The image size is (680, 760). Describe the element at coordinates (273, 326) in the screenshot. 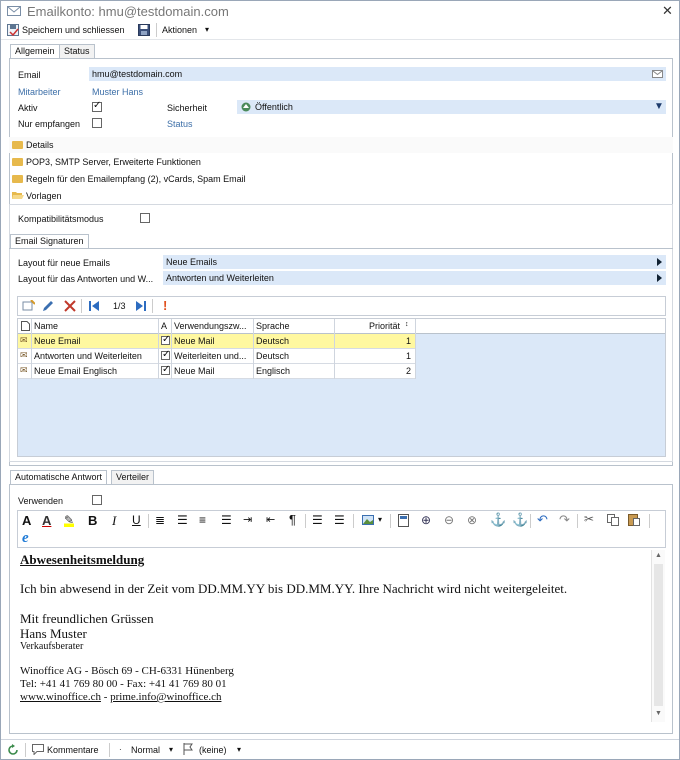

I see `col-language: Sprache` at that location.